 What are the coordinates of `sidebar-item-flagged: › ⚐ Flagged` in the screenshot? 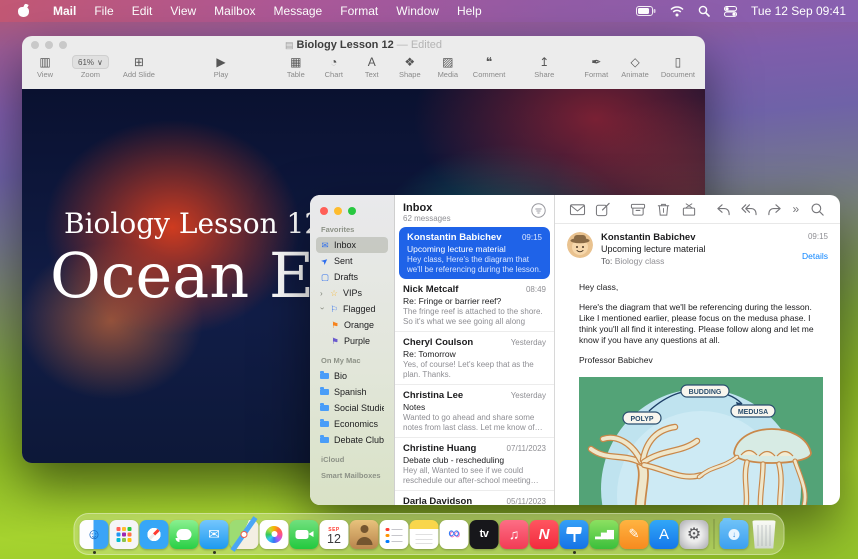 It's located at (352, 309).